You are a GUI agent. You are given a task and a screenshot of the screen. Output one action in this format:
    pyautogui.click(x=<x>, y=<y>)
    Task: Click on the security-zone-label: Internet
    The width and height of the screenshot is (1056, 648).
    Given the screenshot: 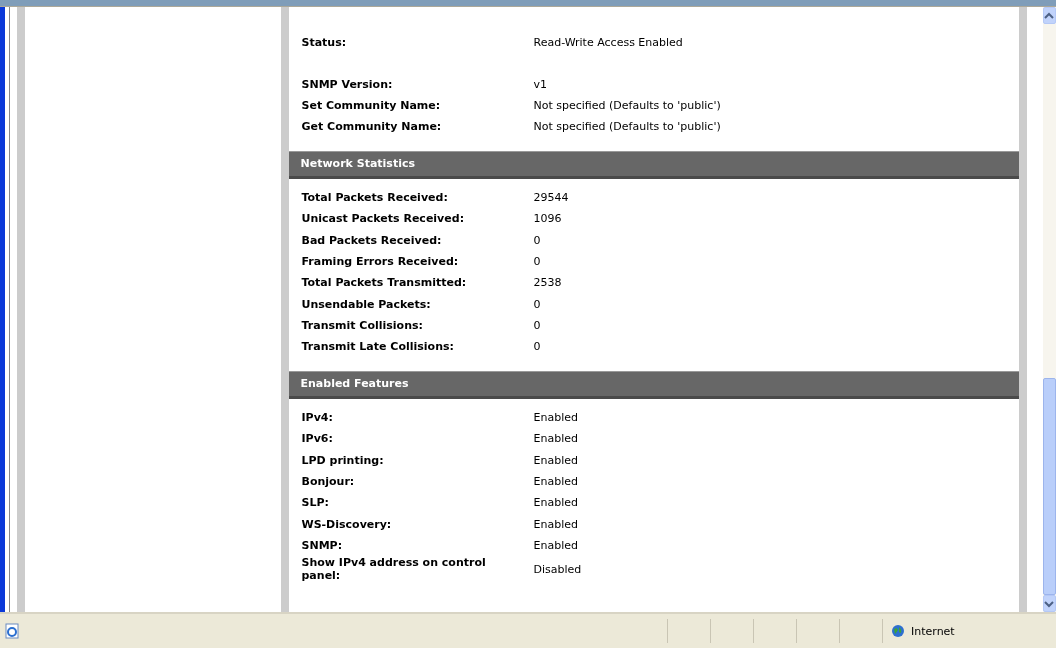 What is the action you would take?
    pyautogui.click(x=933, y=631)
    